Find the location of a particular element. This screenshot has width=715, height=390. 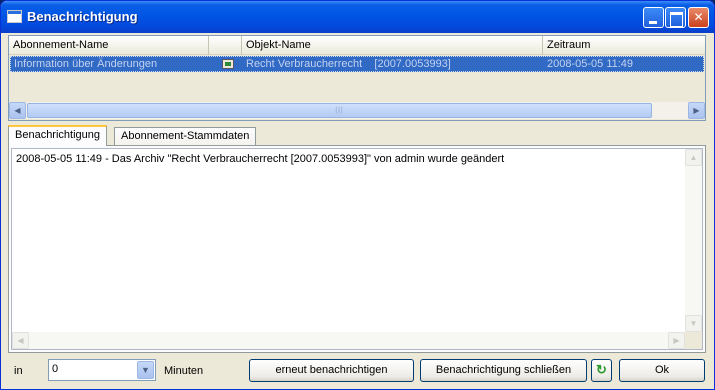

scroll-up-icon: ▲ is located at coordinates (693, 157).